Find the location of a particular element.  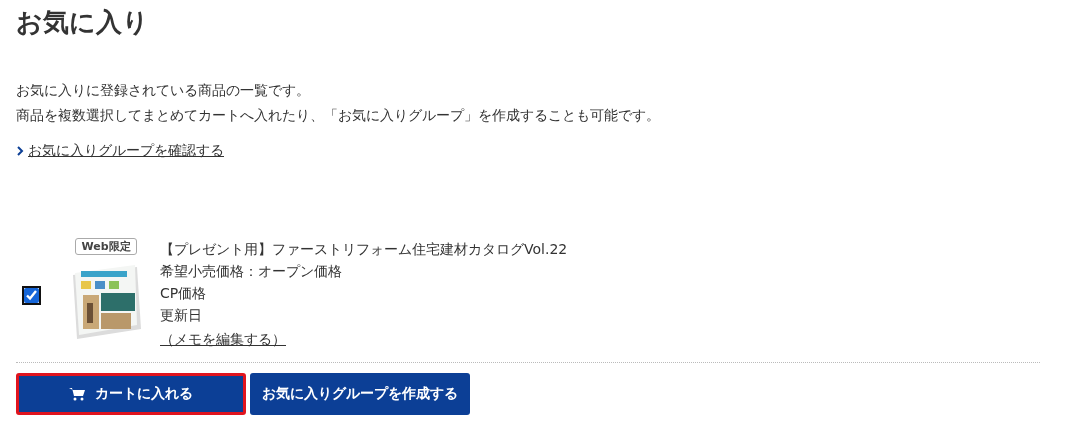

web-only-badge: Web限定 is located at coordinates (106, 246).